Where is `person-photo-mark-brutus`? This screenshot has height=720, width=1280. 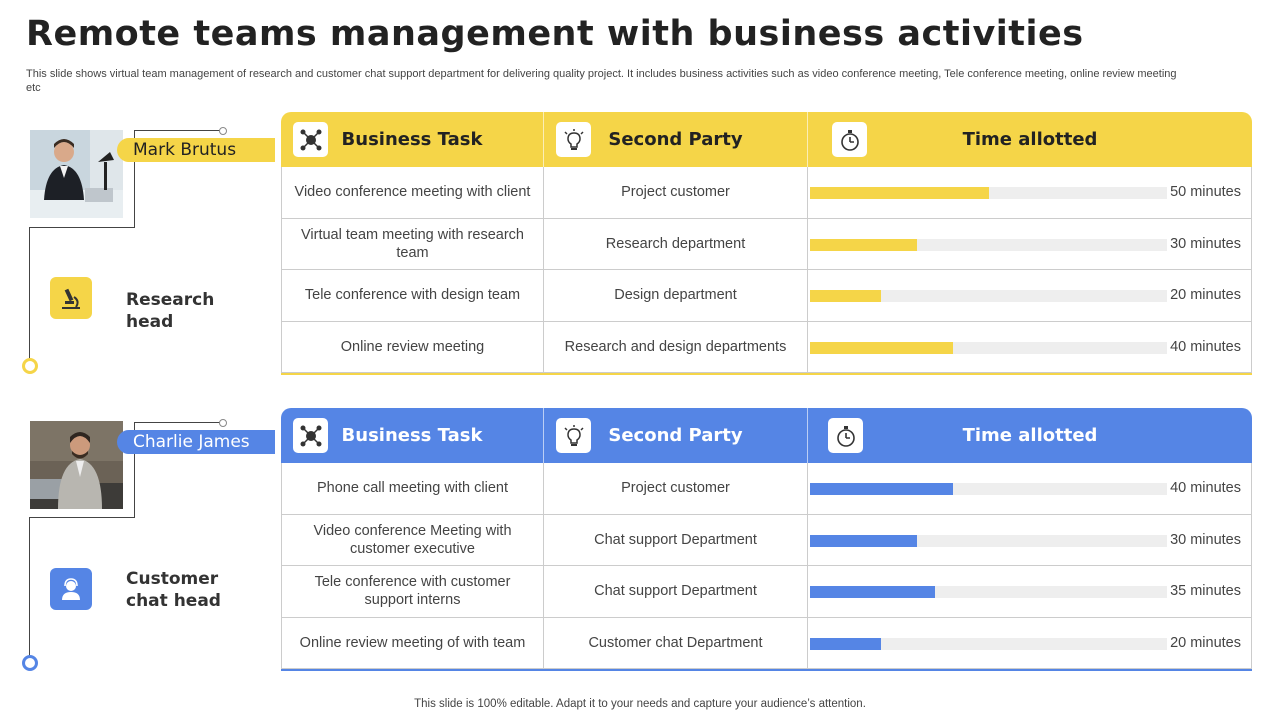 person-photo-mark-brutus is located at coordinates (76, 174).